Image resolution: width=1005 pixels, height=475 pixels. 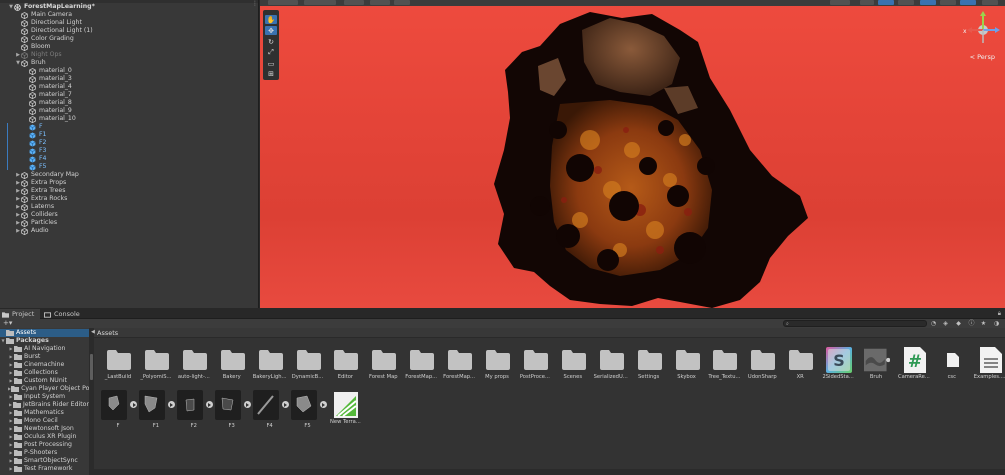 I want to click on hierarchy-item: ▶ Extra Rocks, so click(x=41, y=199).